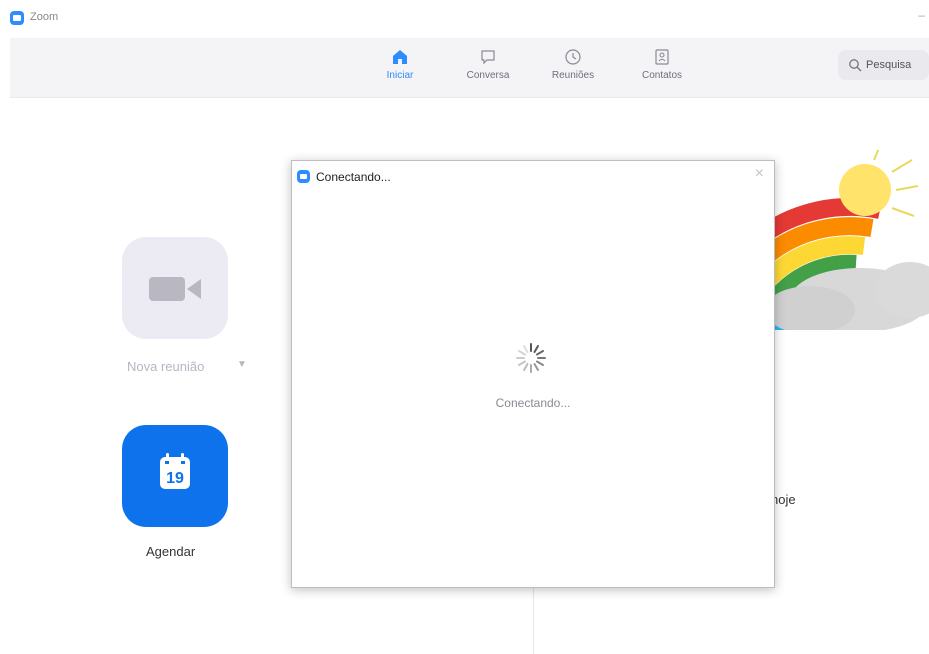 This screenshot has width=929, height=654. Describe the element at coordinates (889, 65) in the screenshot. I see `search-placeholder: Pesquisa` at that location.